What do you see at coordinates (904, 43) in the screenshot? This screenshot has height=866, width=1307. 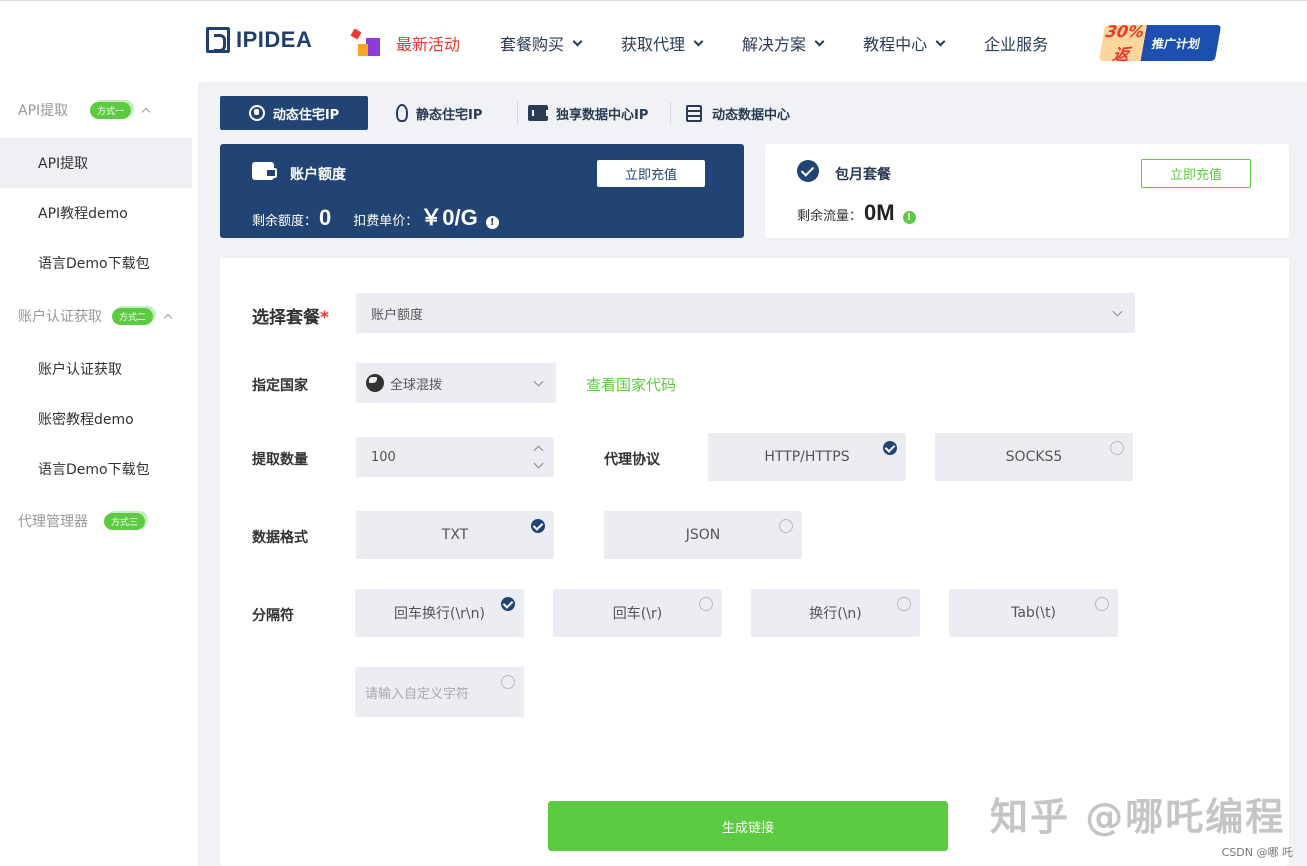 I see `nav-tutorials: 教程中心` at bounding box center [904, 43].